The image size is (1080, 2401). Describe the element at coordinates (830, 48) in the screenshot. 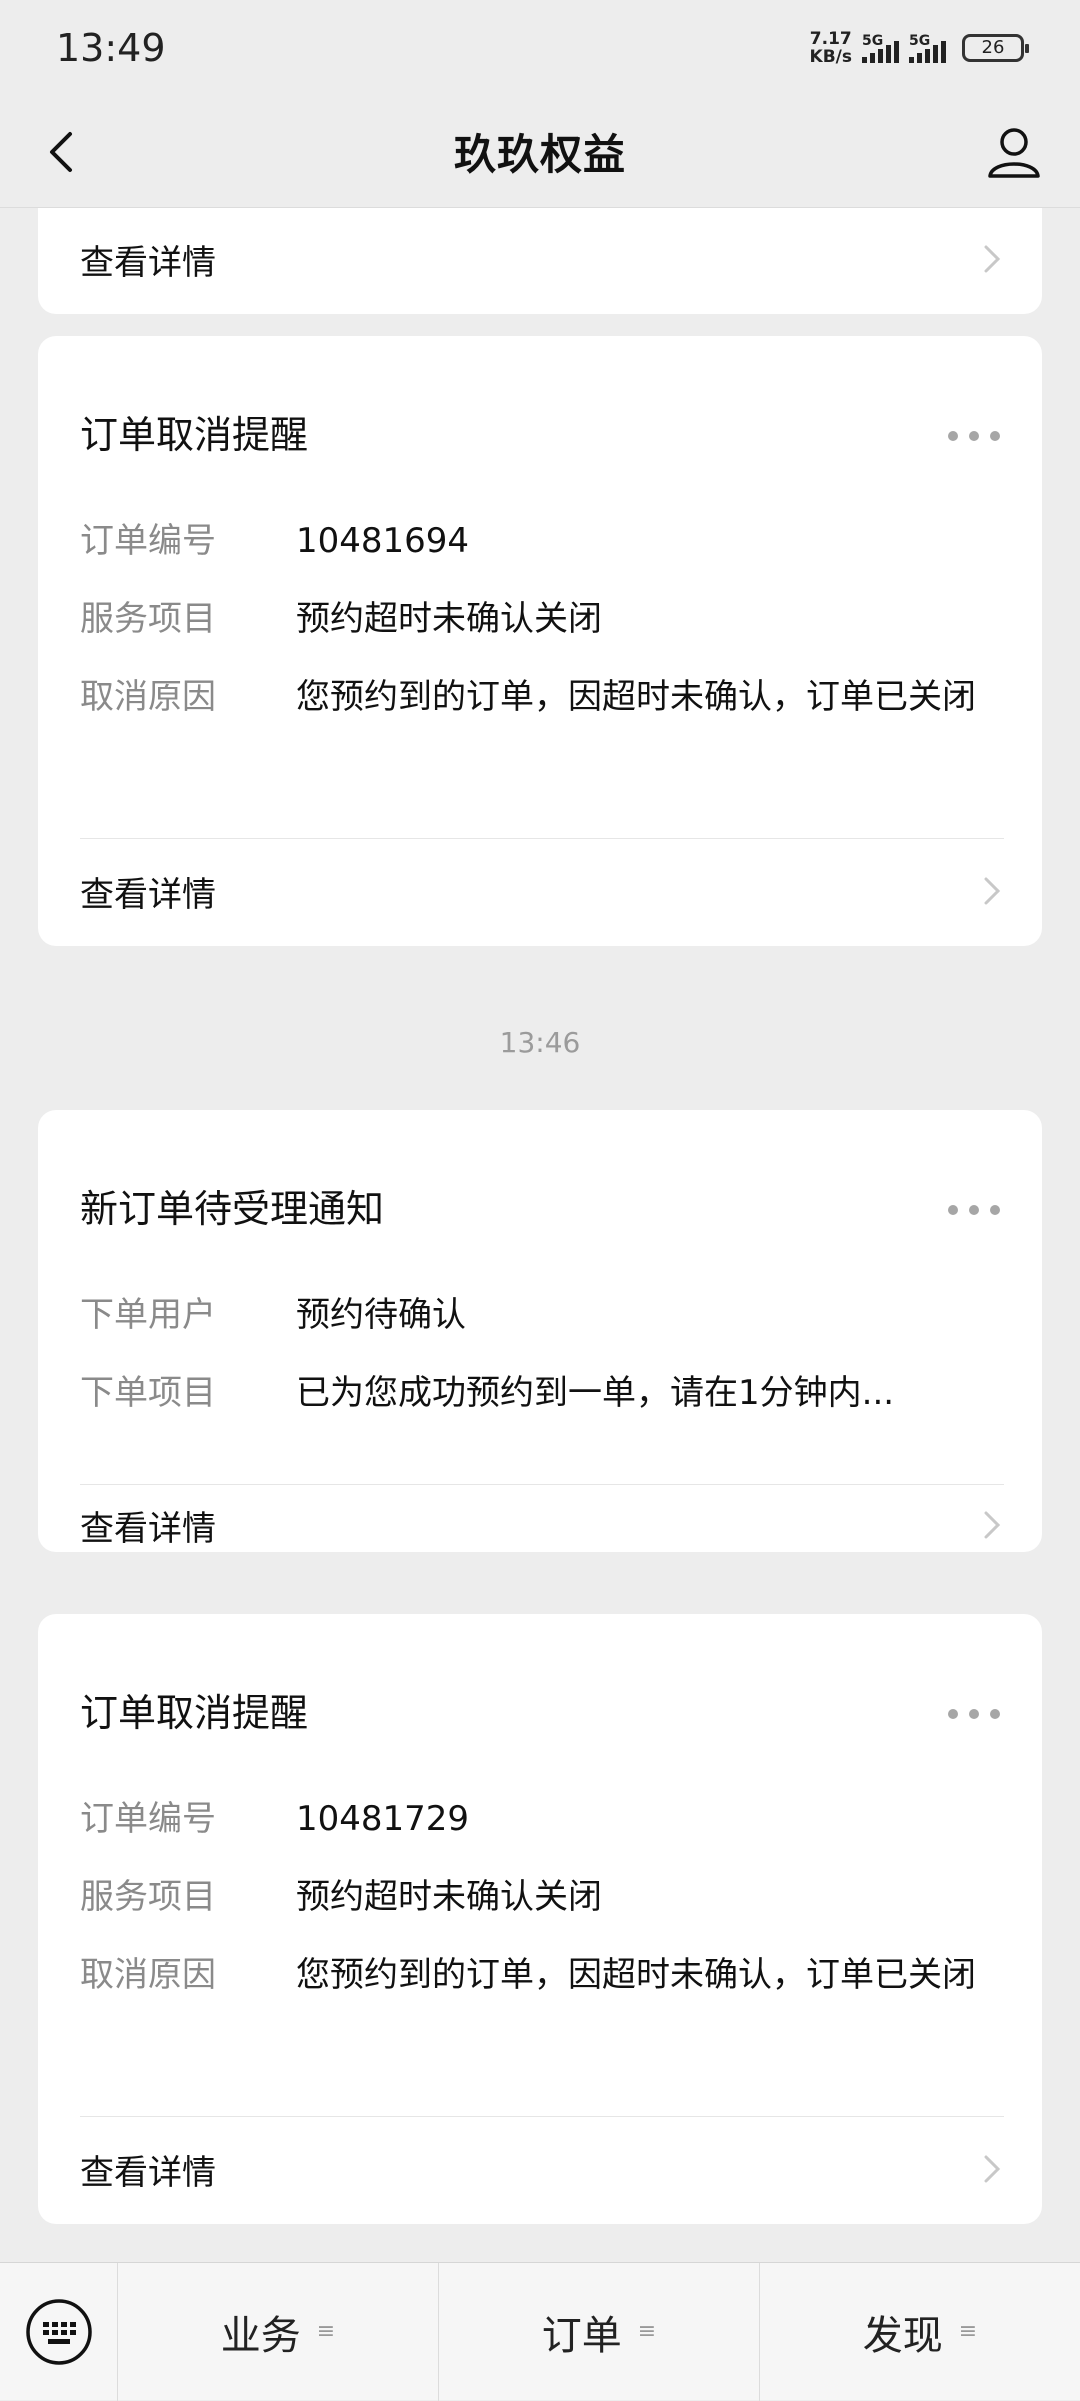

I see `network-speed: 7.17 KB/s` at that location.